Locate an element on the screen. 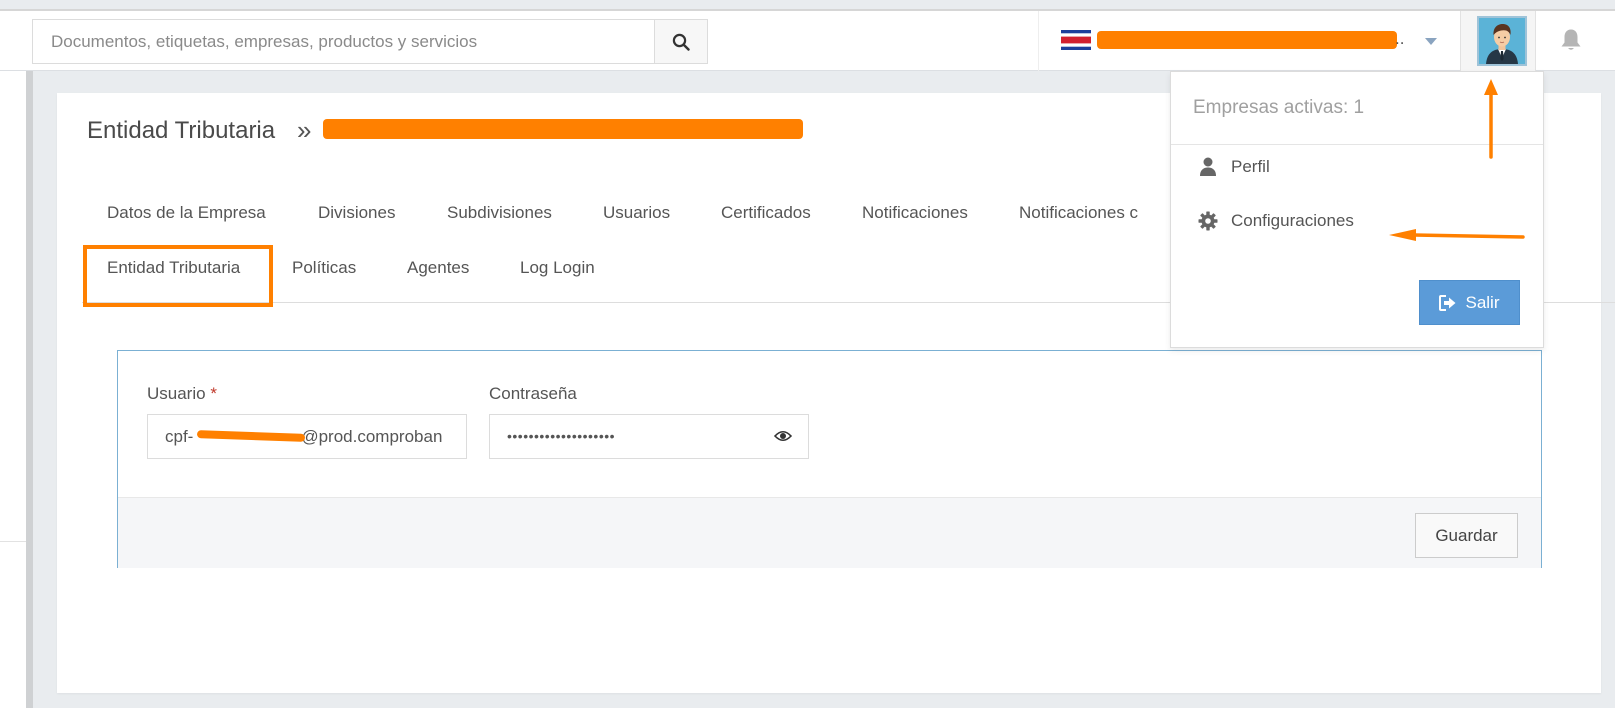 This screenshot has height=708, width=1615. dropdown-header: Empresas activas: 1 is located at coordinates (1357, 108).